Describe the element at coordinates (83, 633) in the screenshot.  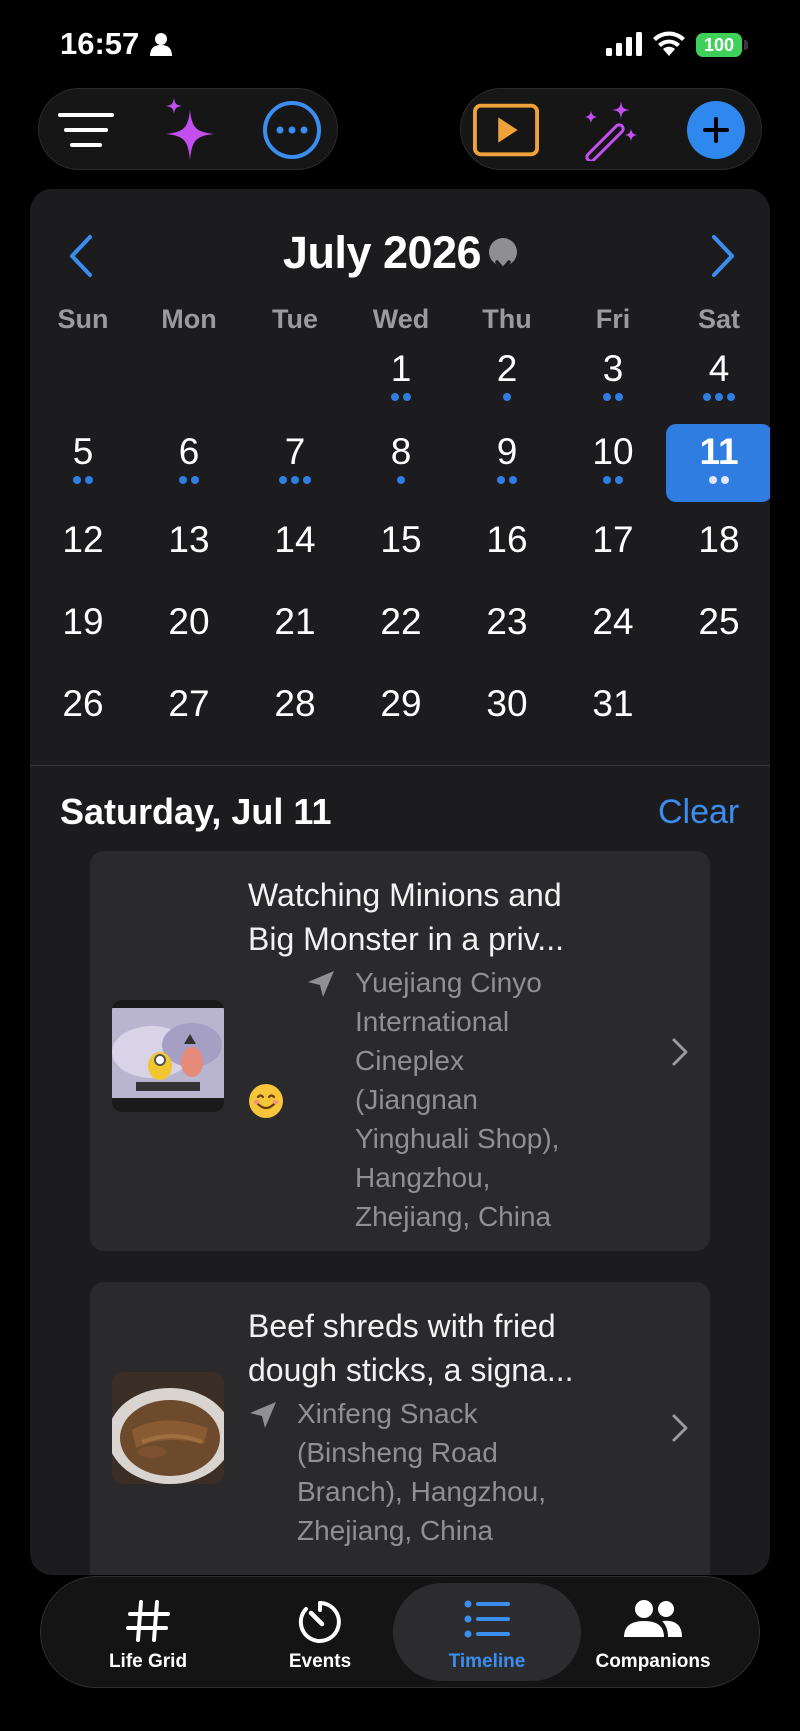
I see `calendar-day: 19` at that location.